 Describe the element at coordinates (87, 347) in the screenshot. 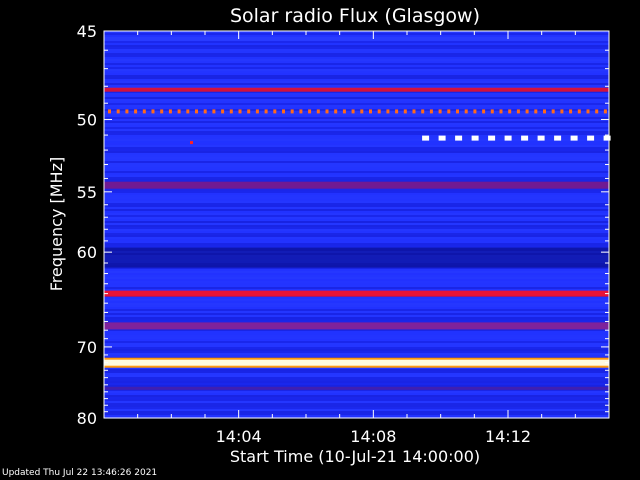

I see `y-tick-label: 70` at that location.